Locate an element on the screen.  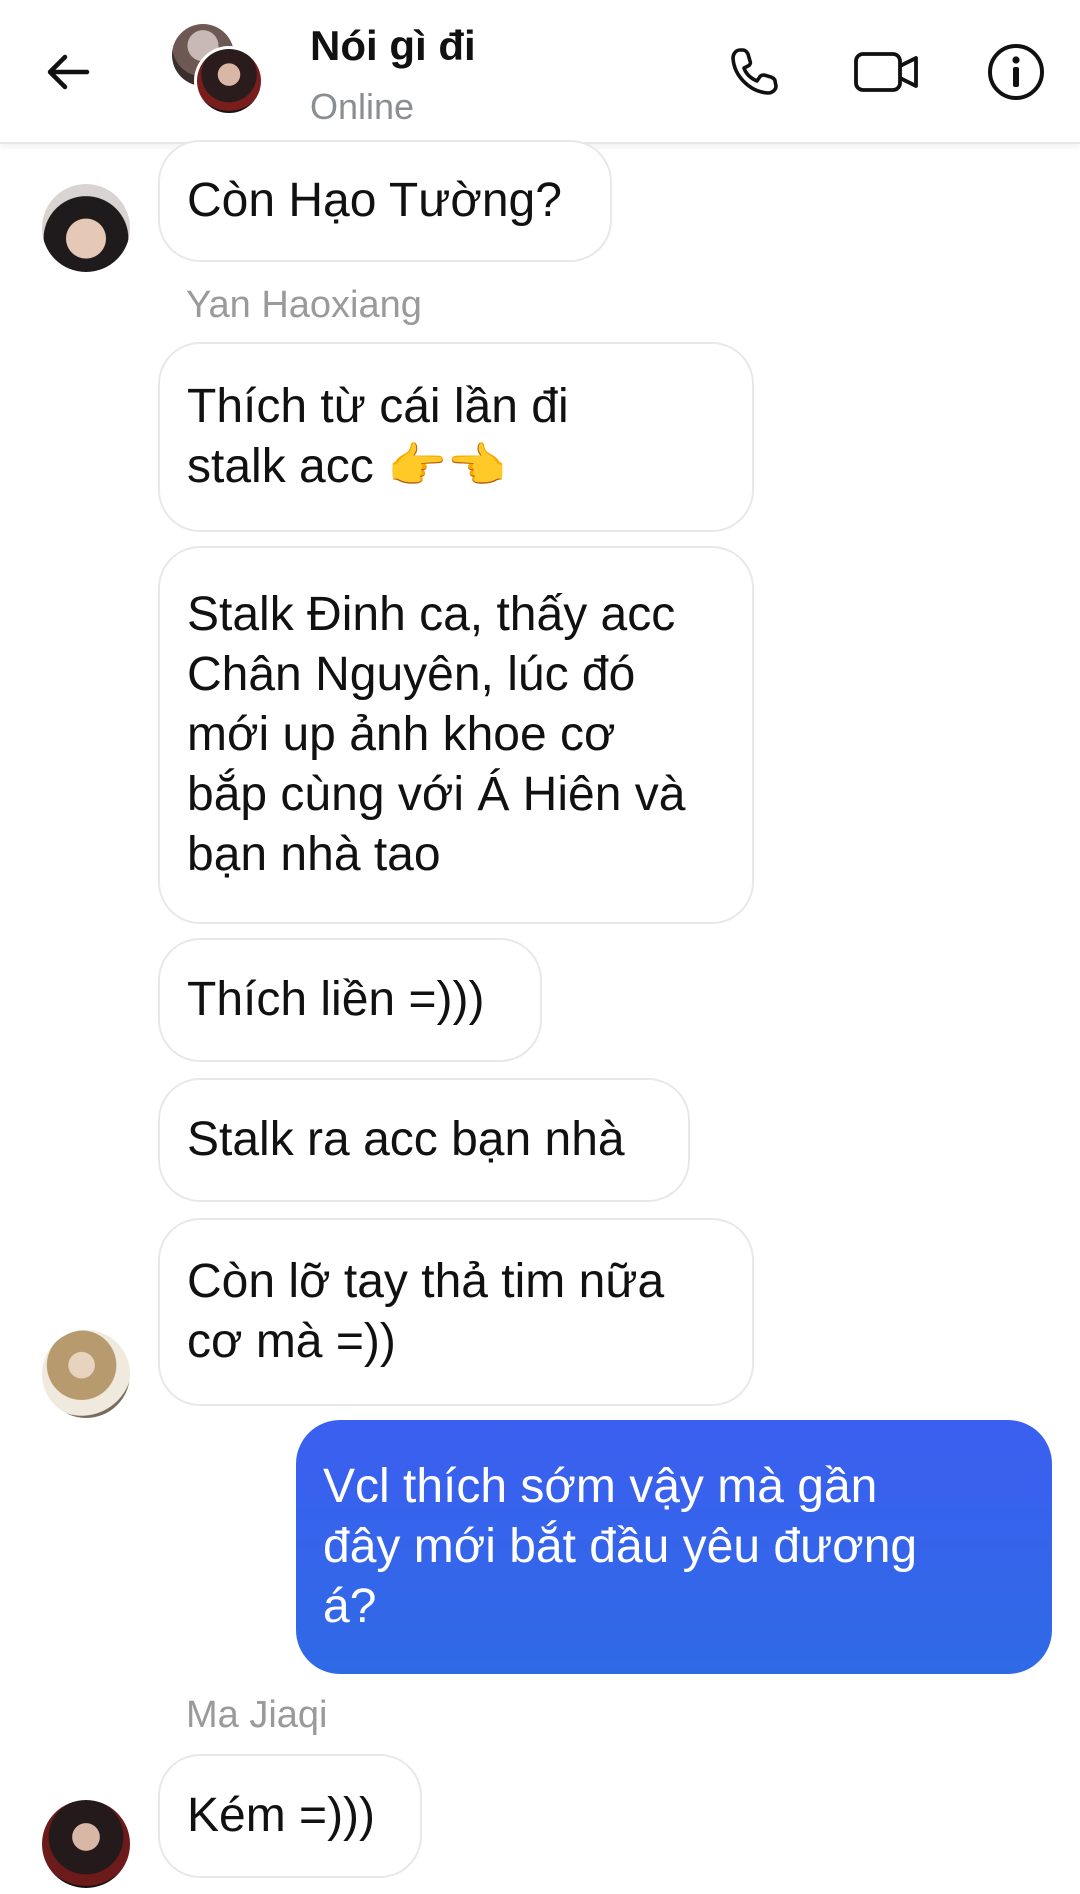
sender-name: Ma Jiaqi is located at coordinates (257, 1715).